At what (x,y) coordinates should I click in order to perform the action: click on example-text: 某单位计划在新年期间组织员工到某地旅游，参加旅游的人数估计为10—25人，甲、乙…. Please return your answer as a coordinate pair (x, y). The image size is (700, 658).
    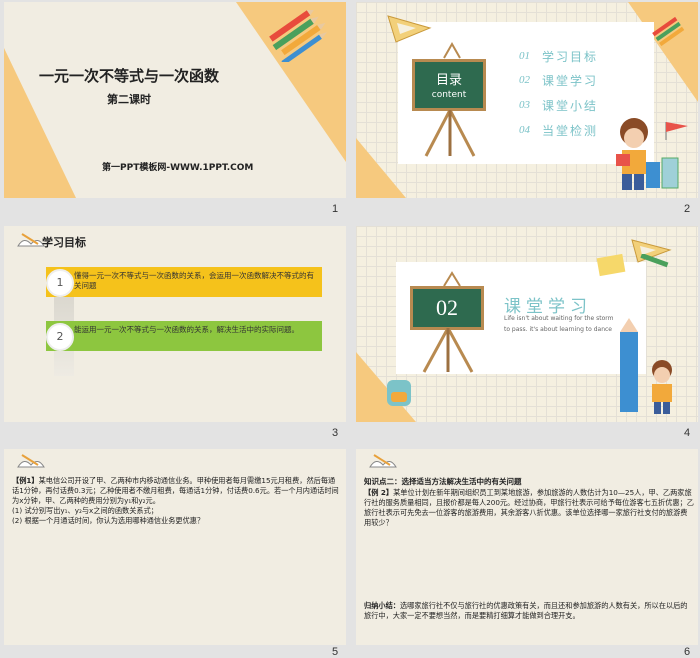
    Looking at the image, I should click on (529, 507).